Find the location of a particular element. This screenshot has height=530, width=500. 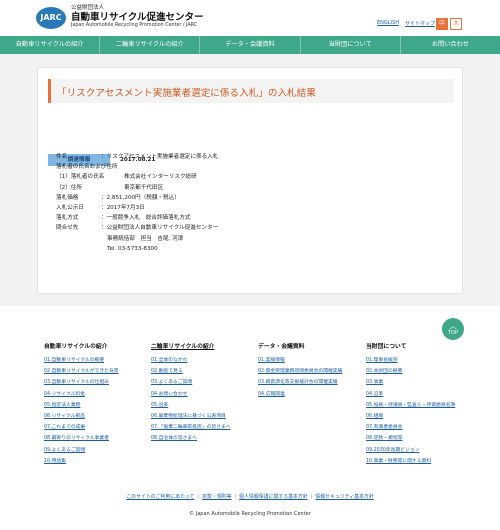

footer-link: 03.事業 is located at coordinates (416, 382).